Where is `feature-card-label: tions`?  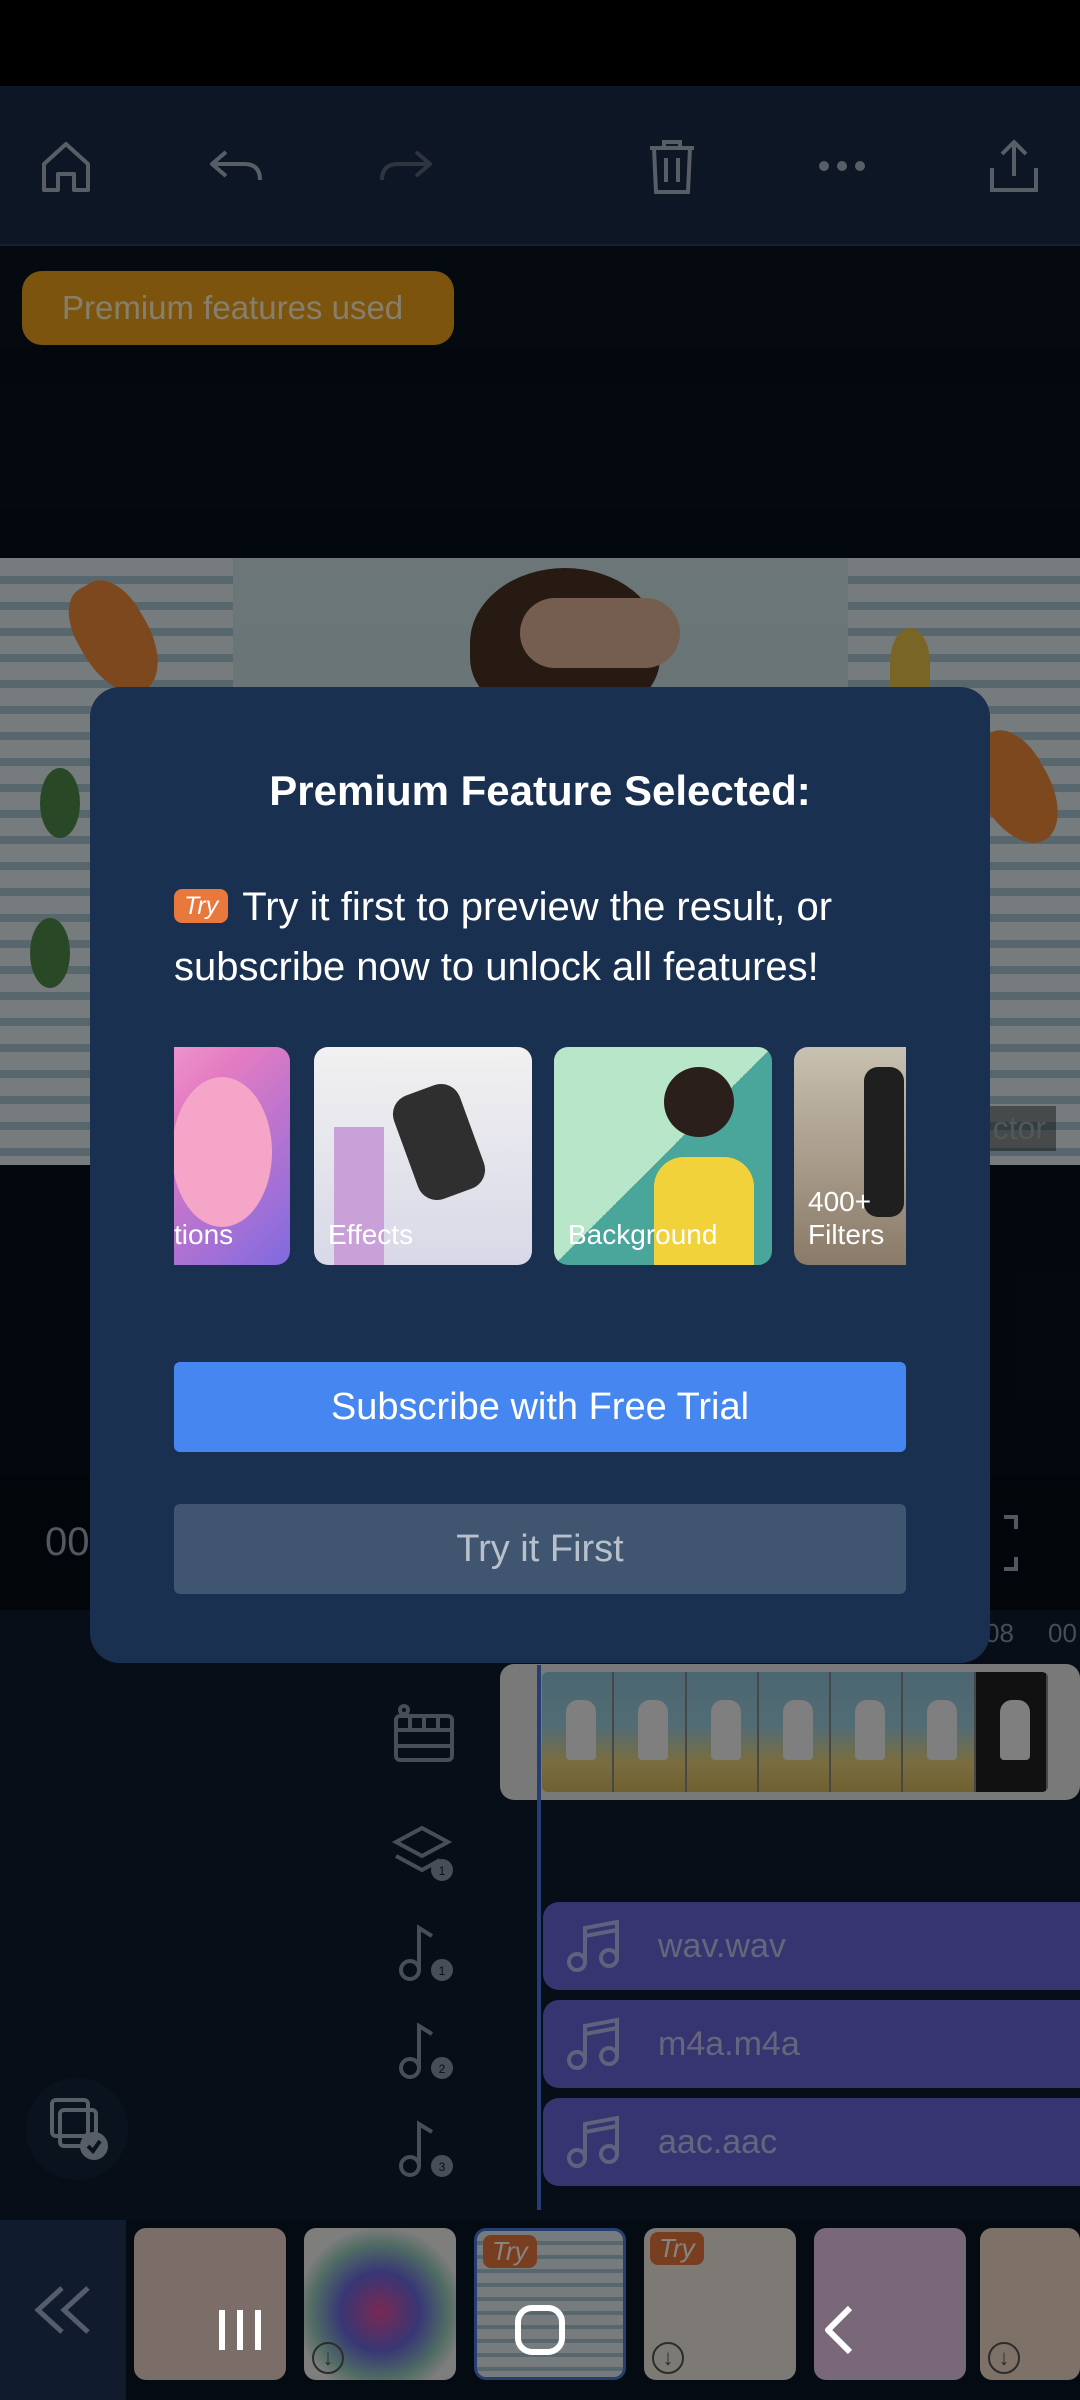 feature-card-label: tions is located at coordinates (204, 1234).